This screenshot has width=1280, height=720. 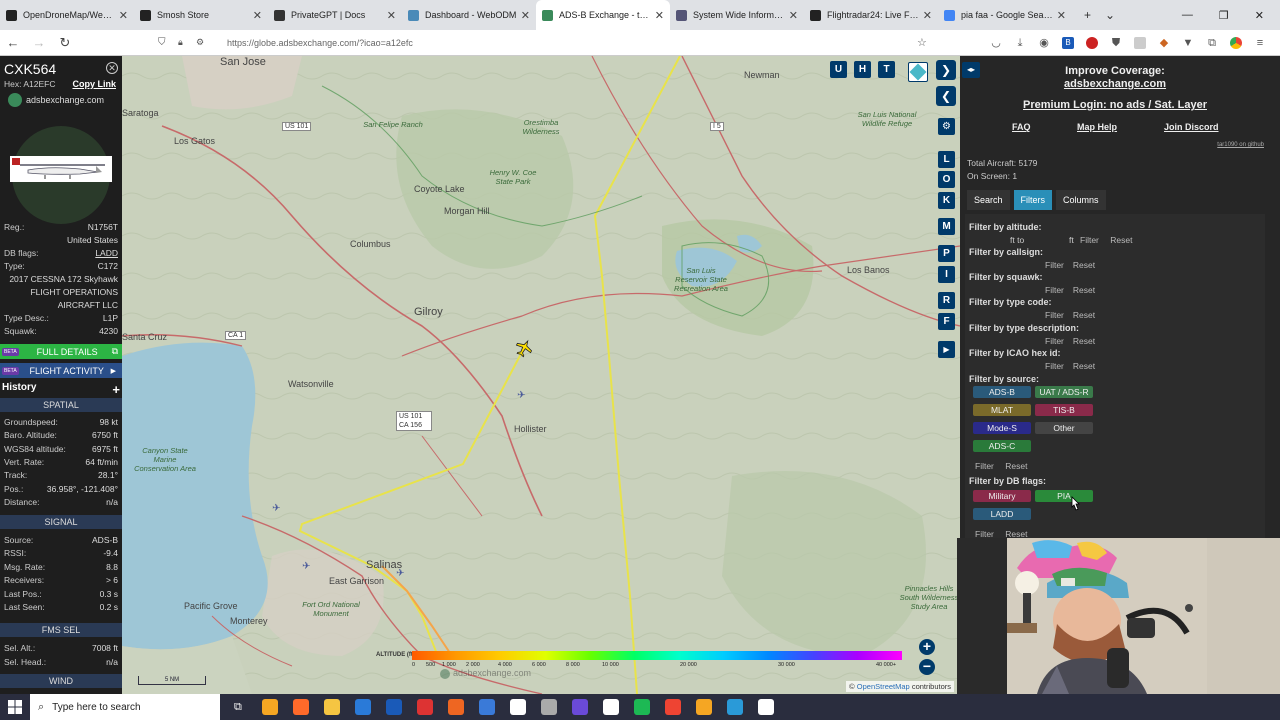 I want to click on map-toggle-o-button: O, so click(x=946, y=179).